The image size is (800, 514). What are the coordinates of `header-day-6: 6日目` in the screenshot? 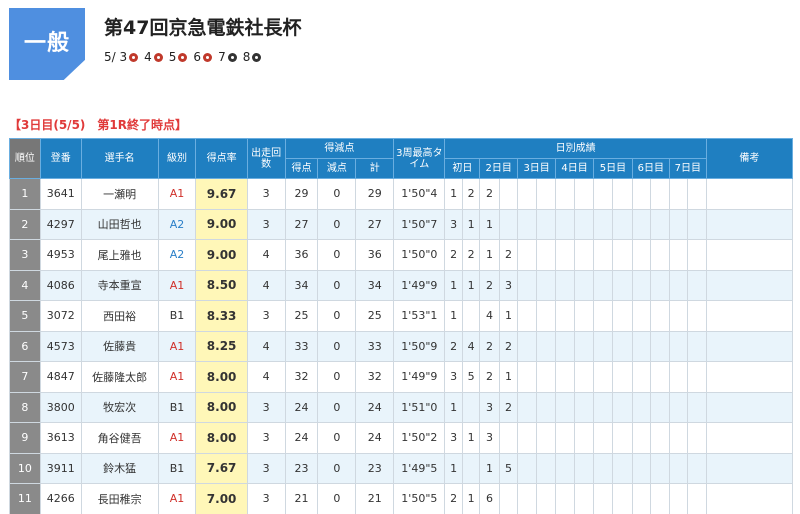 It's located at (650, 168).